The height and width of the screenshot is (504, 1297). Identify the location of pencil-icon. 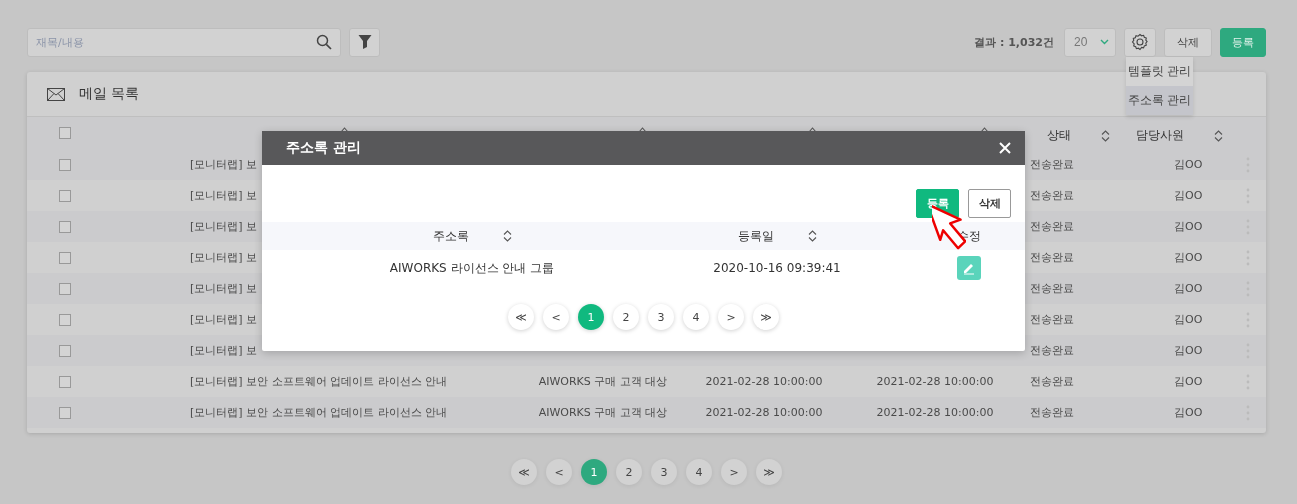
(968, 268).